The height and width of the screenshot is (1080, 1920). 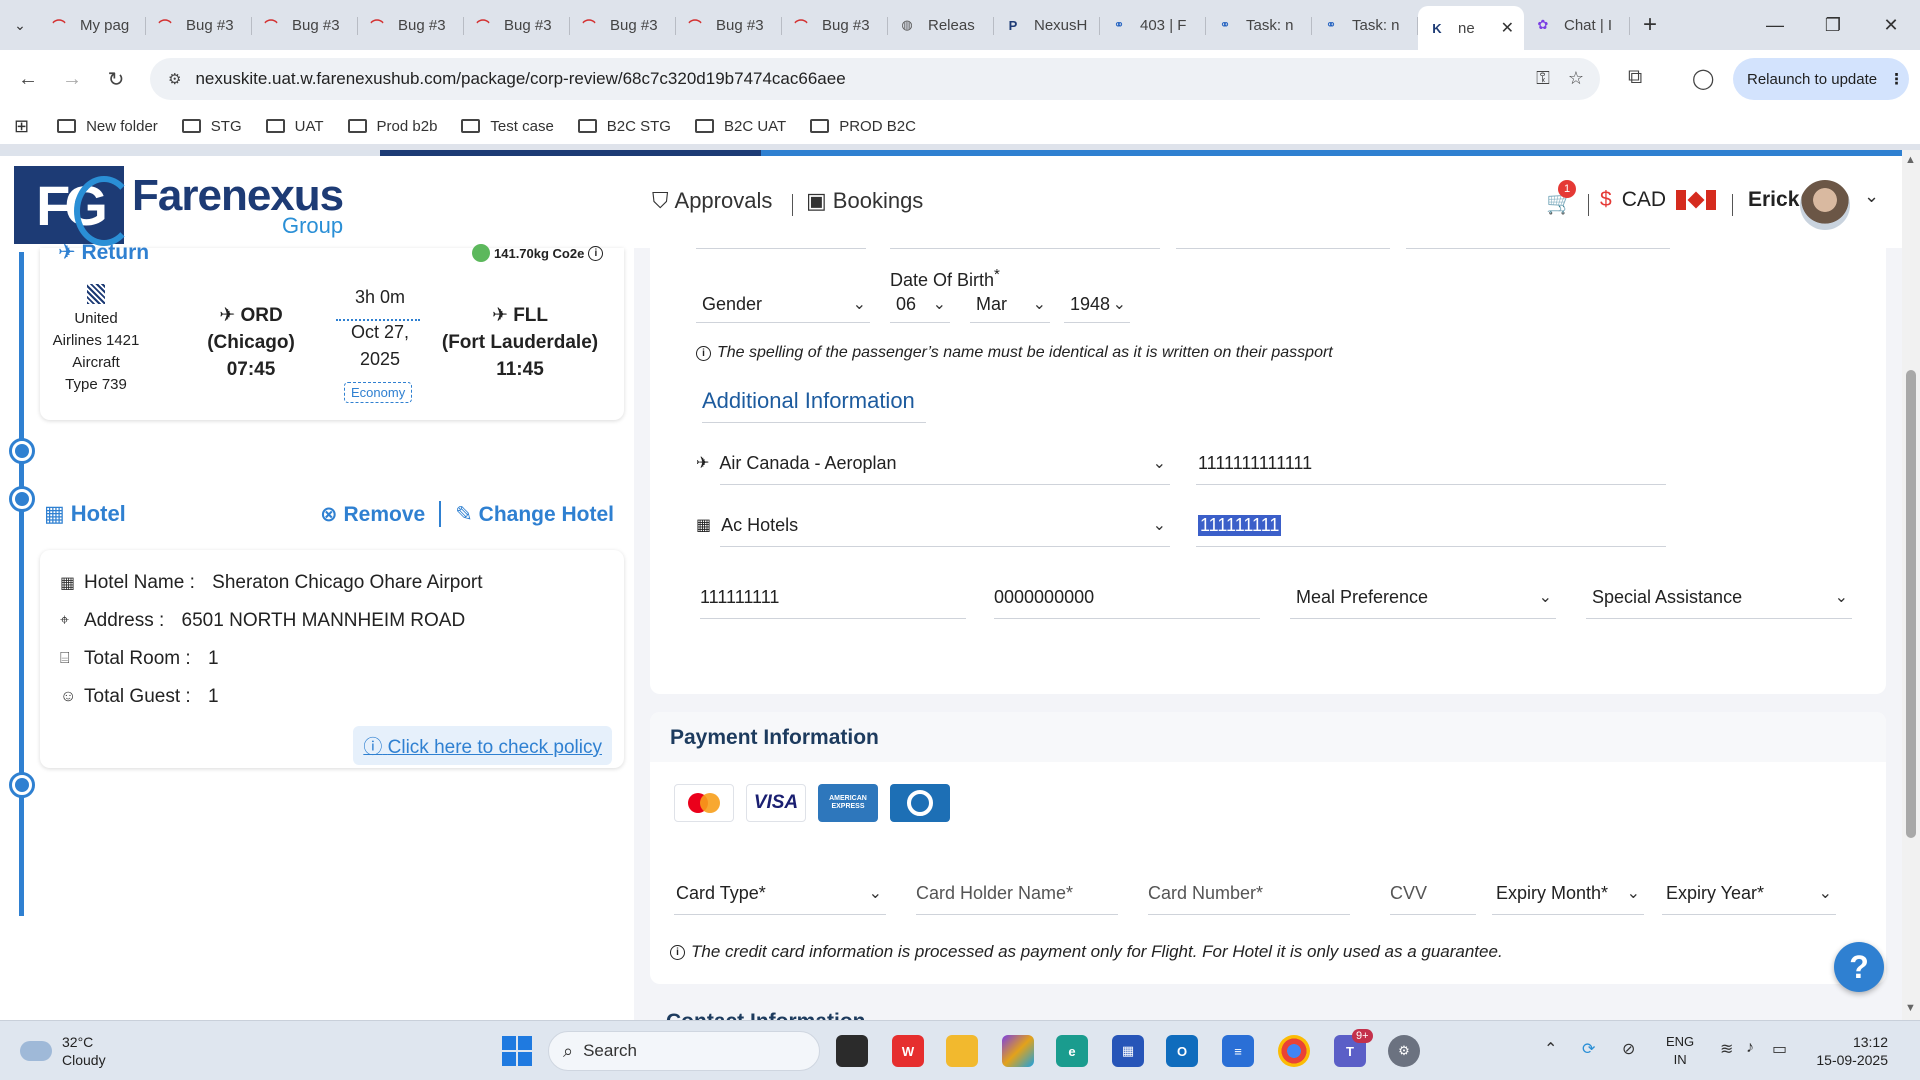 What do you see at coordinates (1047, 25) in the screenshot?
I see `browser-tab: P NexusH` at bounding box center [1047, 25].